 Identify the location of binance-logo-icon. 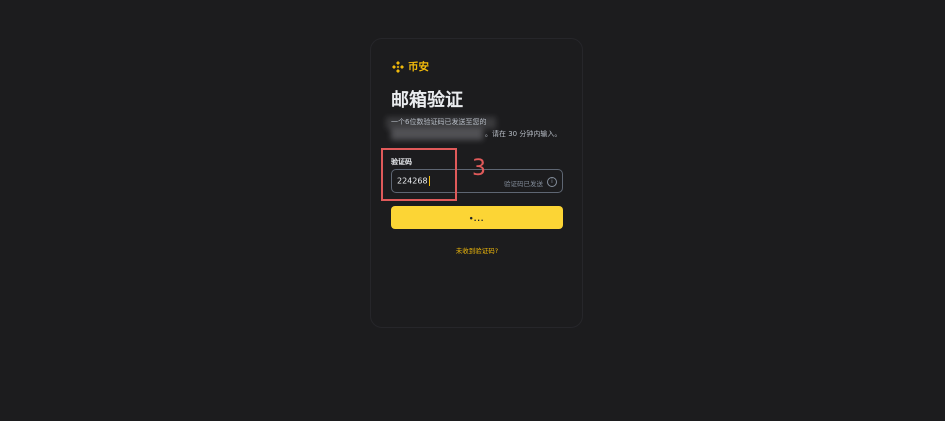
(398, 66).